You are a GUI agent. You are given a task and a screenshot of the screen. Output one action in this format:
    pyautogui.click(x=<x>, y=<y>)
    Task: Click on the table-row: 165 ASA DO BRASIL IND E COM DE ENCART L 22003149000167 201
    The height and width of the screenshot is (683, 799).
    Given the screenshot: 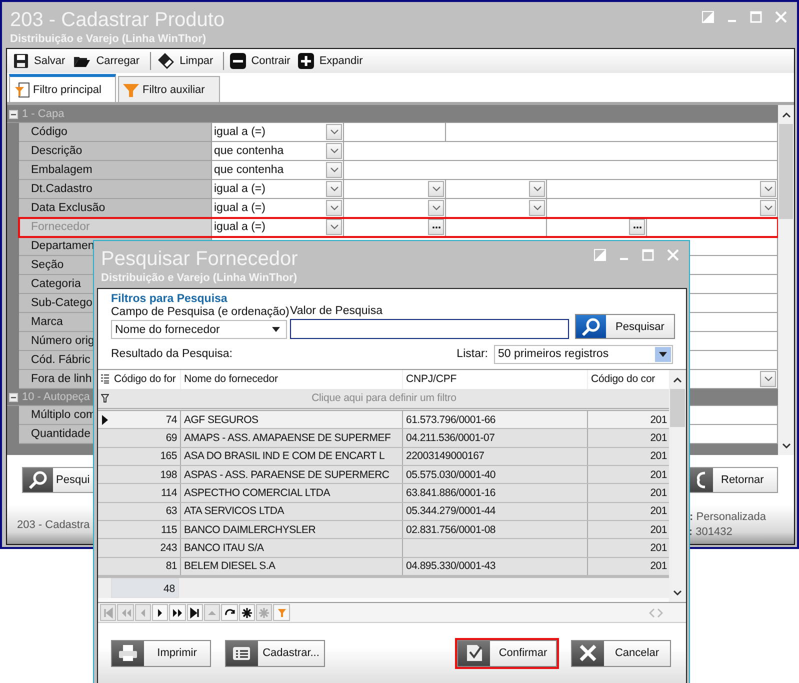 What is the action you would take?
    pyautogui.click(x=383, y=457)
    